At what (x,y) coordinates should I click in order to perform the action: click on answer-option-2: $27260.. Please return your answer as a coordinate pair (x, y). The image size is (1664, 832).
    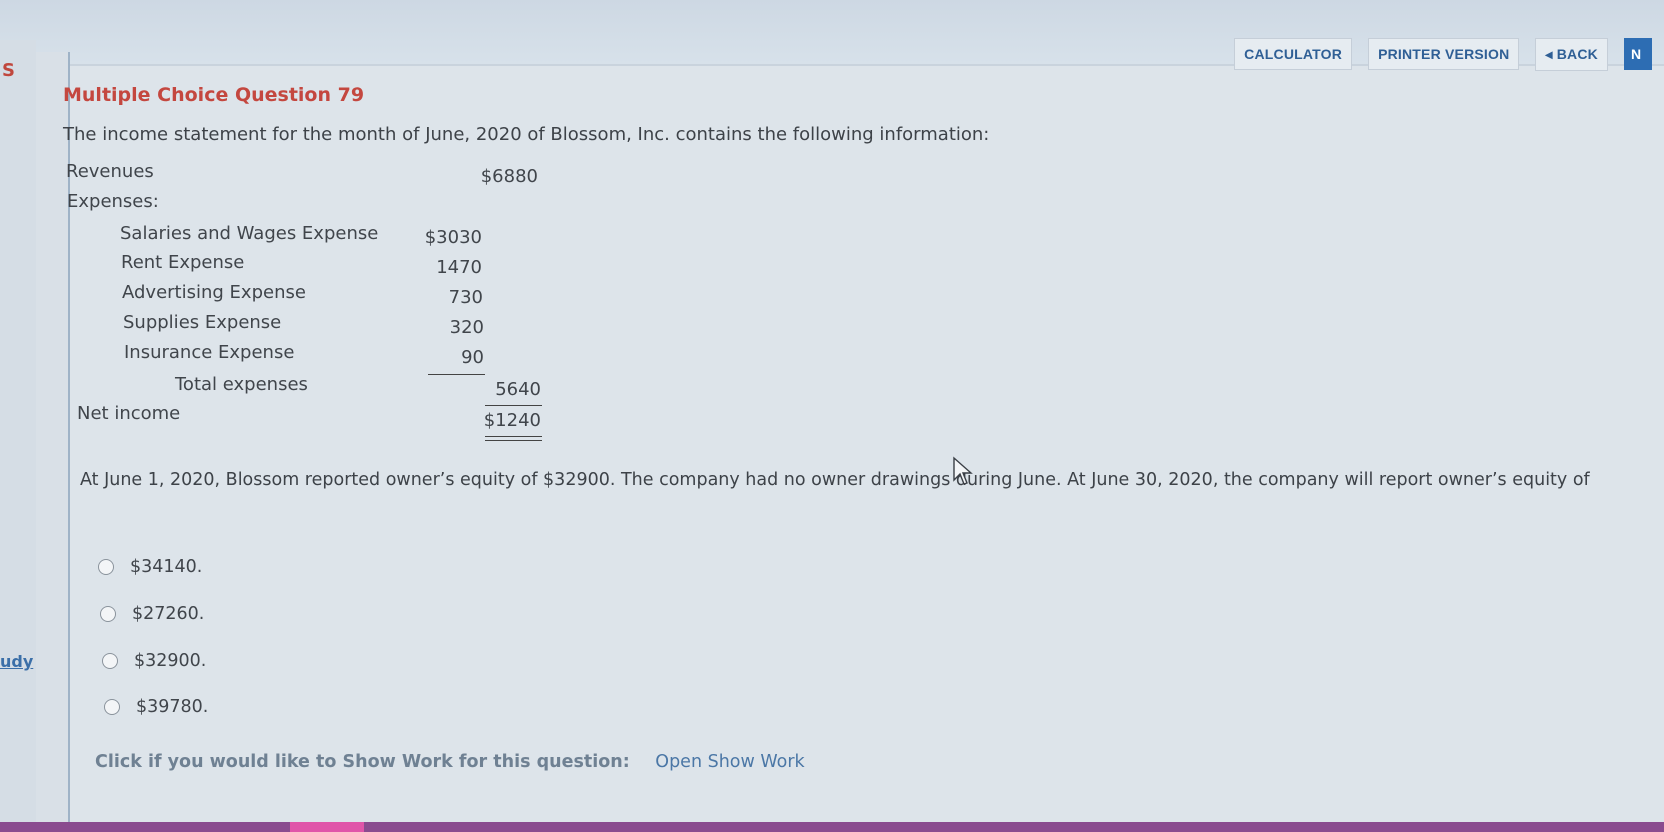
    Looking at the image, I should click on (152, 614).